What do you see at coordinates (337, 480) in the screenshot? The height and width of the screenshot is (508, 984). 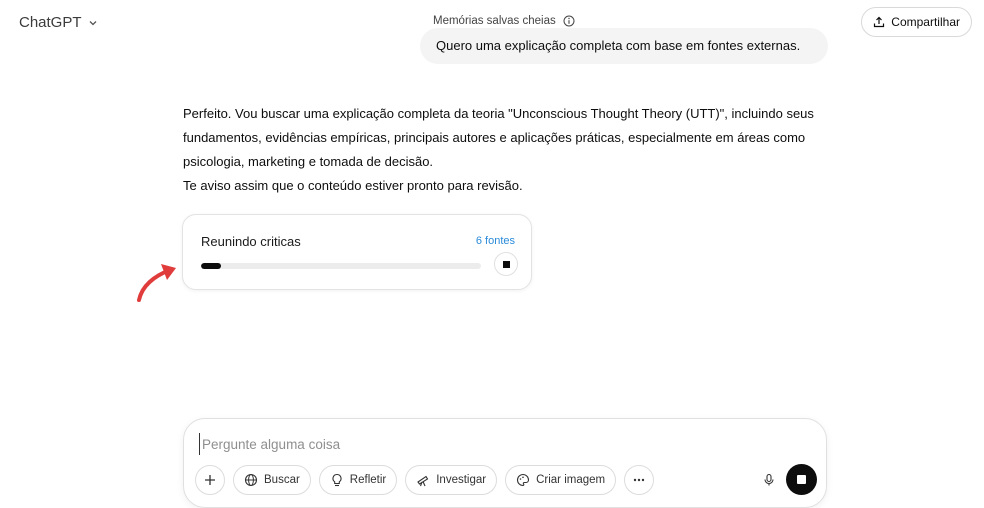 I see `lightbulb-icon` at bounding box center [337, 480].